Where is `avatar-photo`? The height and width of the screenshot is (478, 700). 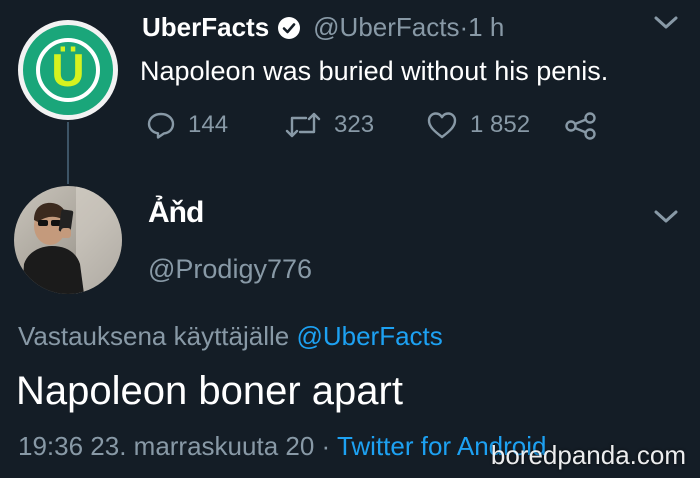
avatar-photo is located at coordinates (72, 240).